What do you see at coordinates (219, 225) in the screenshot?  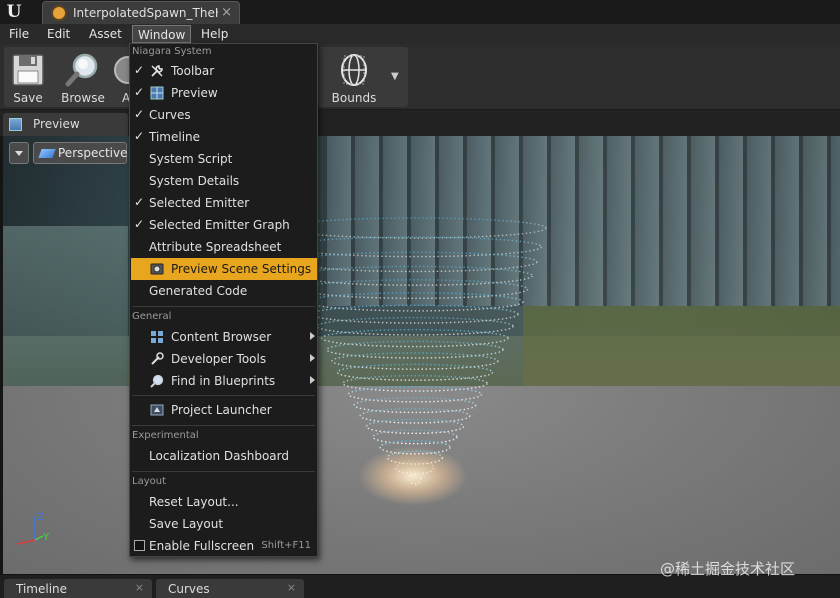 I see `menu-item-label: Selected Emitter Graph` at bounding box center [219, 225].